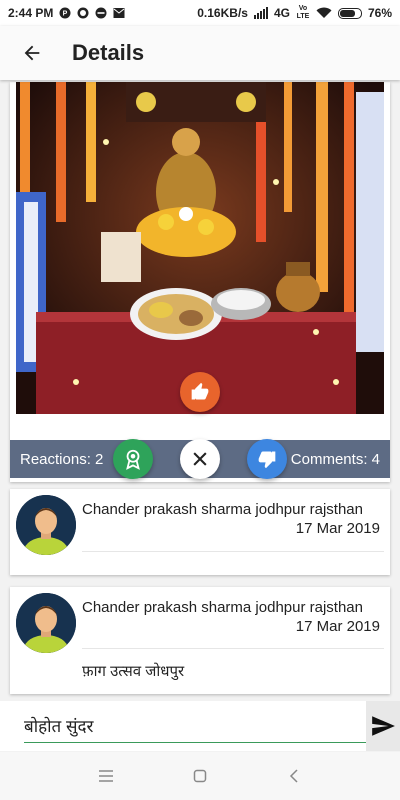 Image resolution: width=400 pixels, height=800 pixels. I want to click on comments-count: Comments: 4, so click(335, 459).